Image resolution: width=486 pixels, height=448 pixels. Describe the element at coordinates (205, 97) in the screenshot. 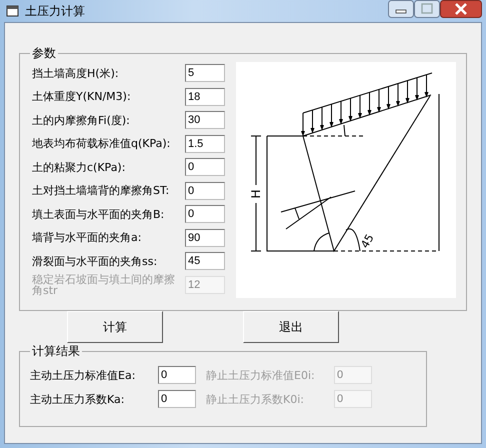

I see `input-field: 18` at that location.